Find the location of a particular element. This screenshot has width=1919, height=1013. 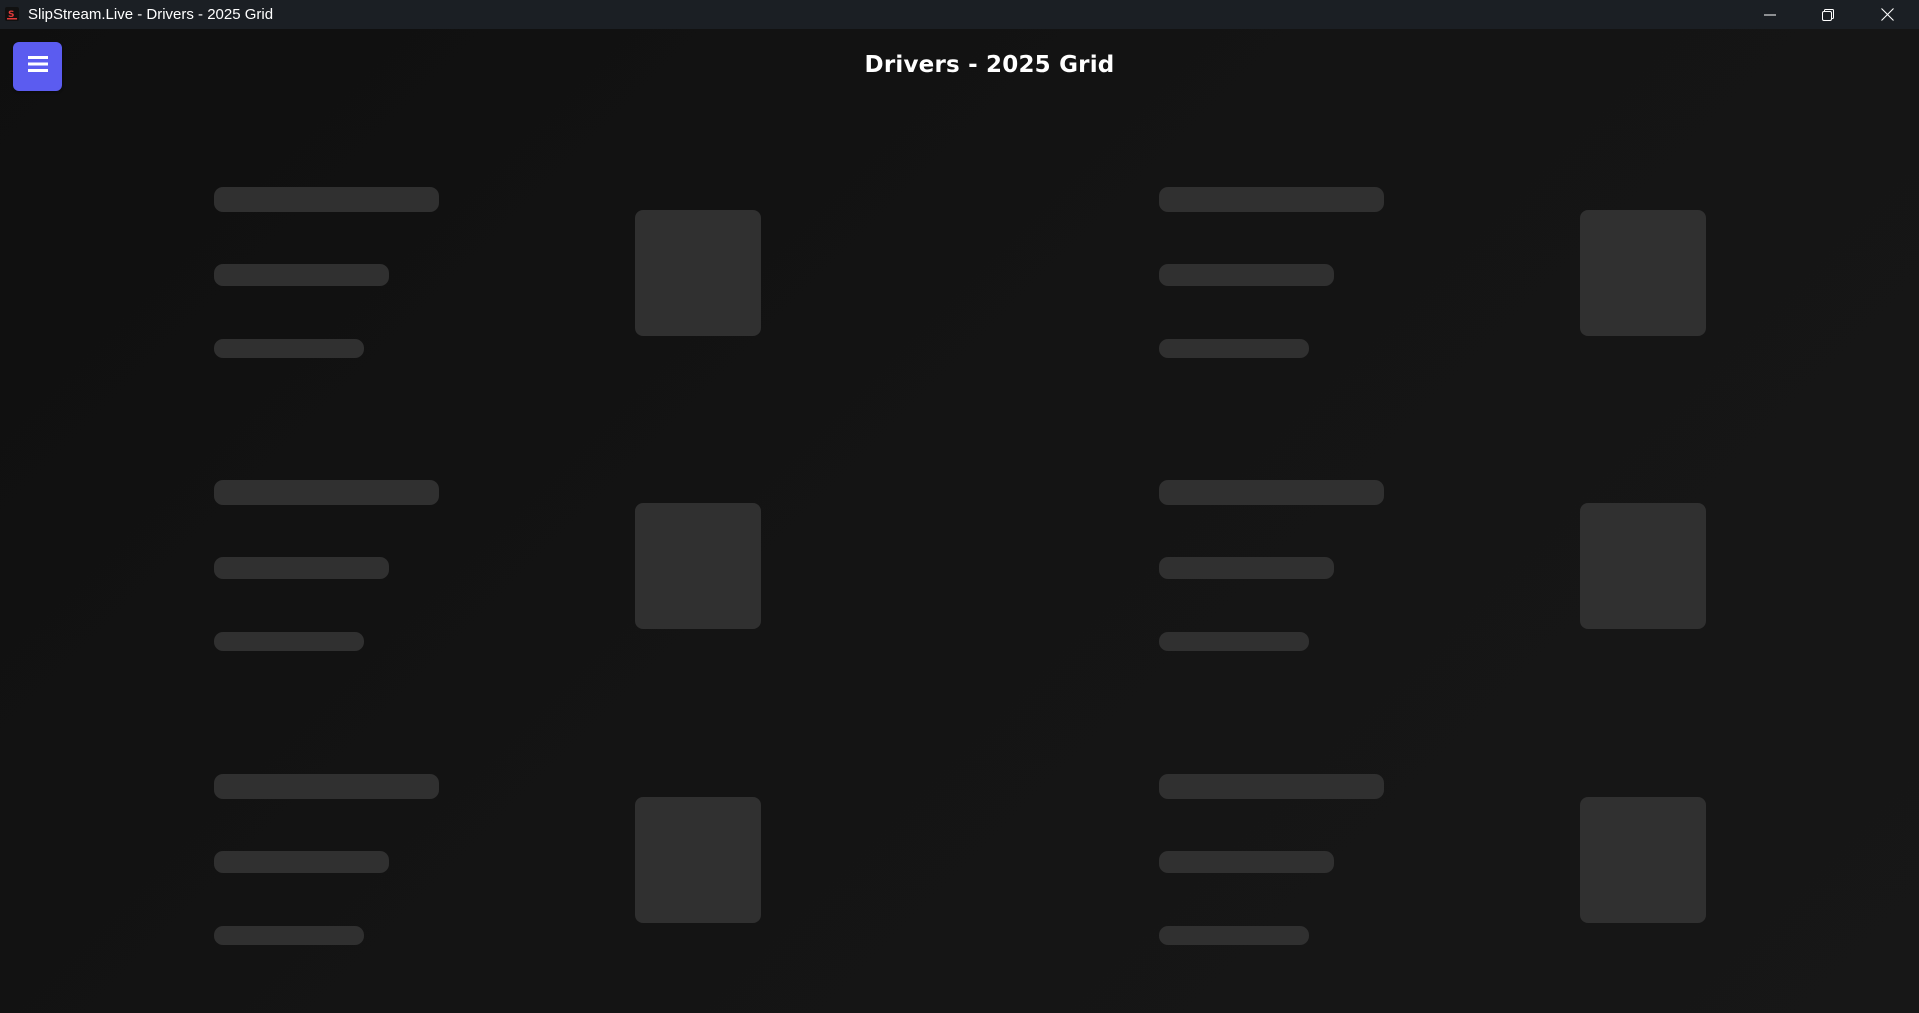

window-title: SlipStream.Live - Drivers - 2025 Grid is located at coordinates (151, 14).